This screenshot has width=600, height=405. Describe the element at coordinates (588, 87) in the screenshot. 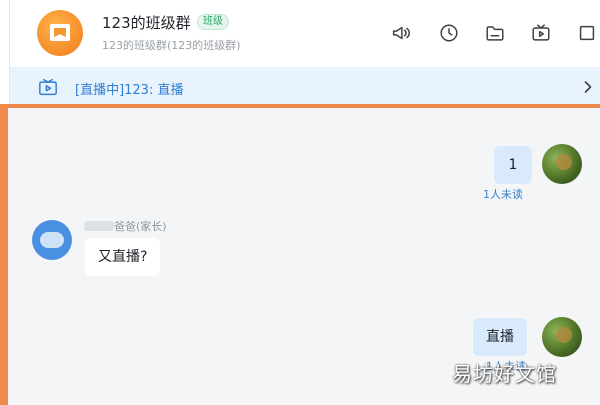

I see `chevron-right-icon` at that location.